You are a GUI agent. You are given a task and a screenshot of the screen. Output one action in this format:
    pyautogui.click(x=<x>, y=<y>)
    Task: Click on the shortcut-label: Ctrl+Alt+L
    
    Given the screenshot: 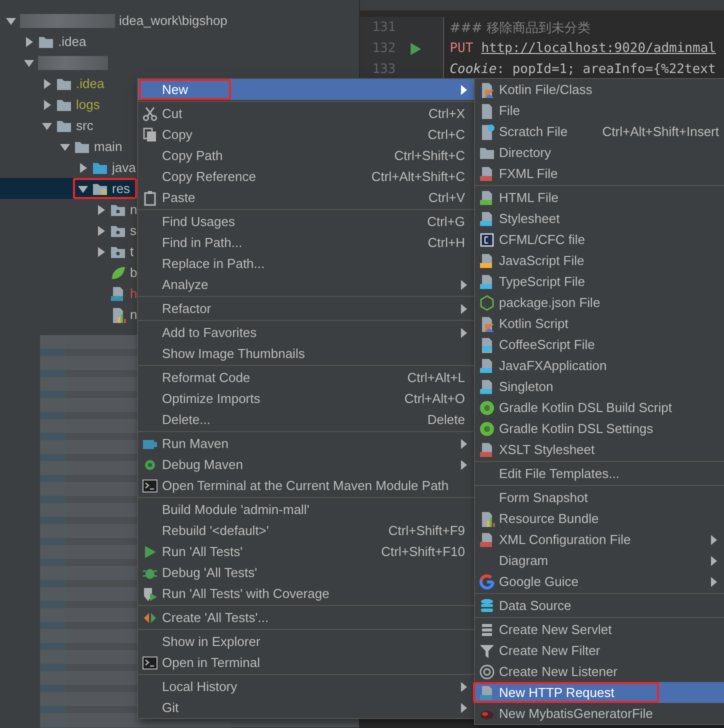 What is the action you would take?
    pyautogui.click(x=436, y=377)
    